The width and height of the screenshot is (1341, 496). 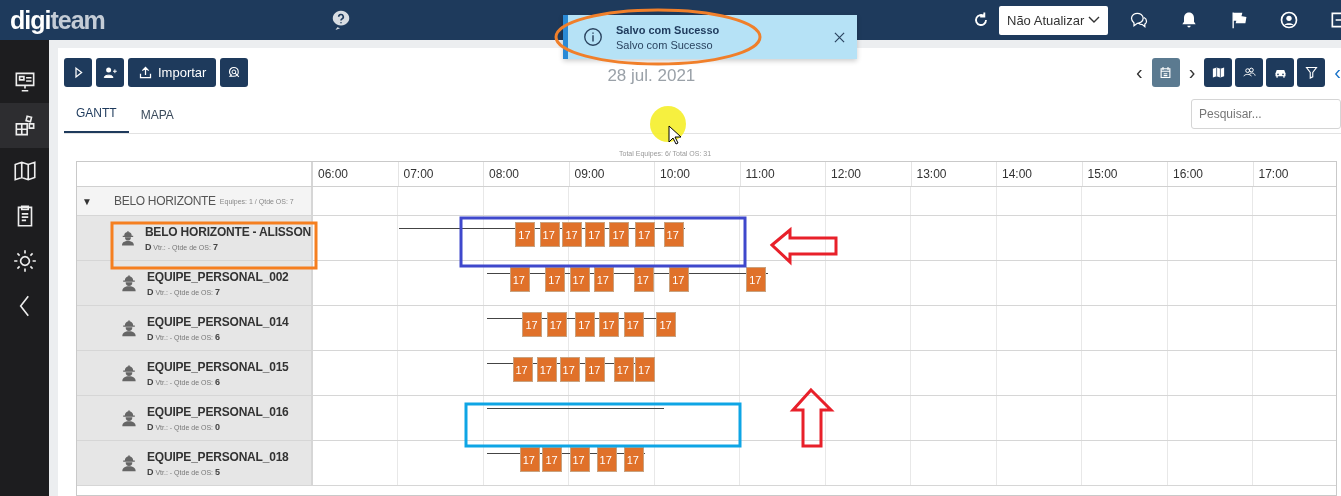 What do you see at coordinates (612, 174) in the screenshot?
I see `hour-label: 09:00` at bounding box center [612, 174].